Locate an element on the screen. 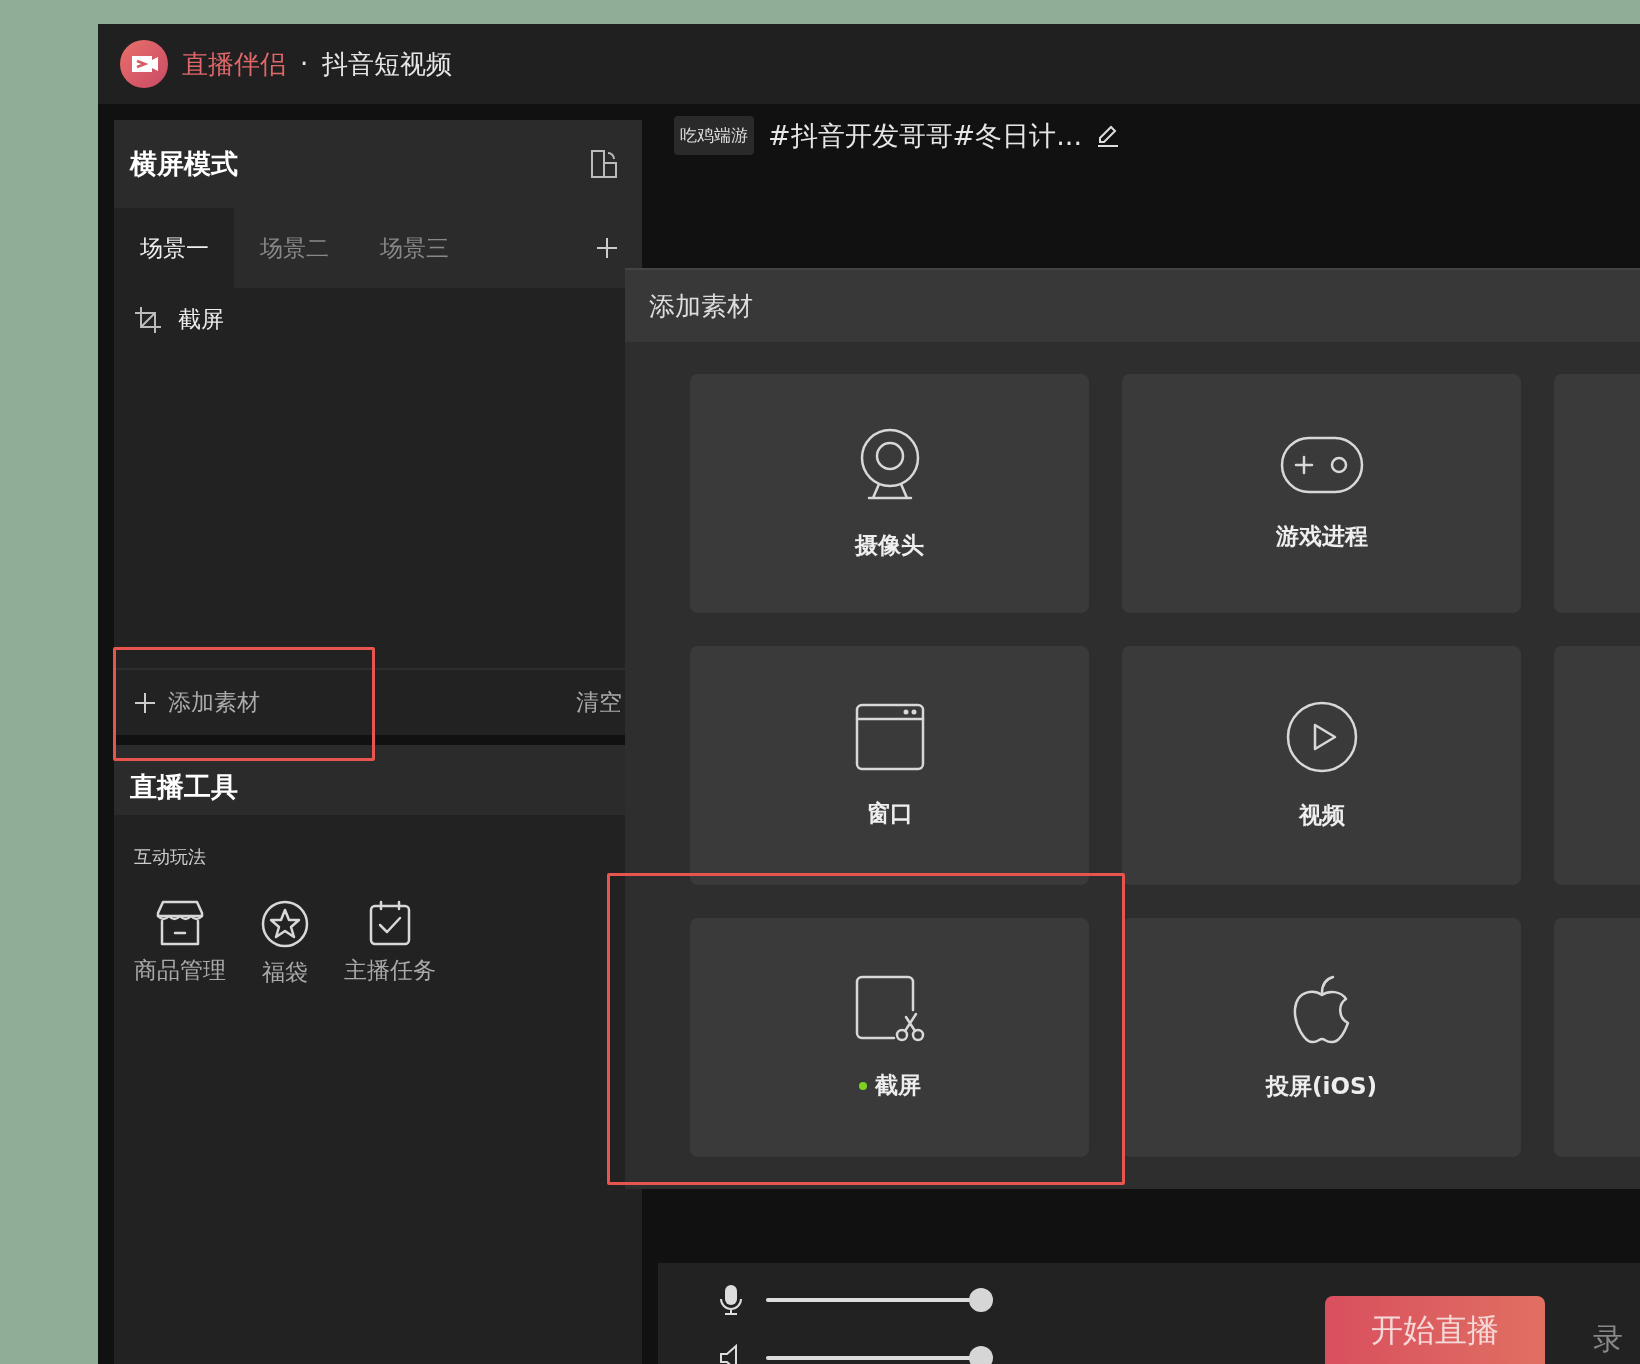  card-label: 窗口 is located at coordinates (889, 813).